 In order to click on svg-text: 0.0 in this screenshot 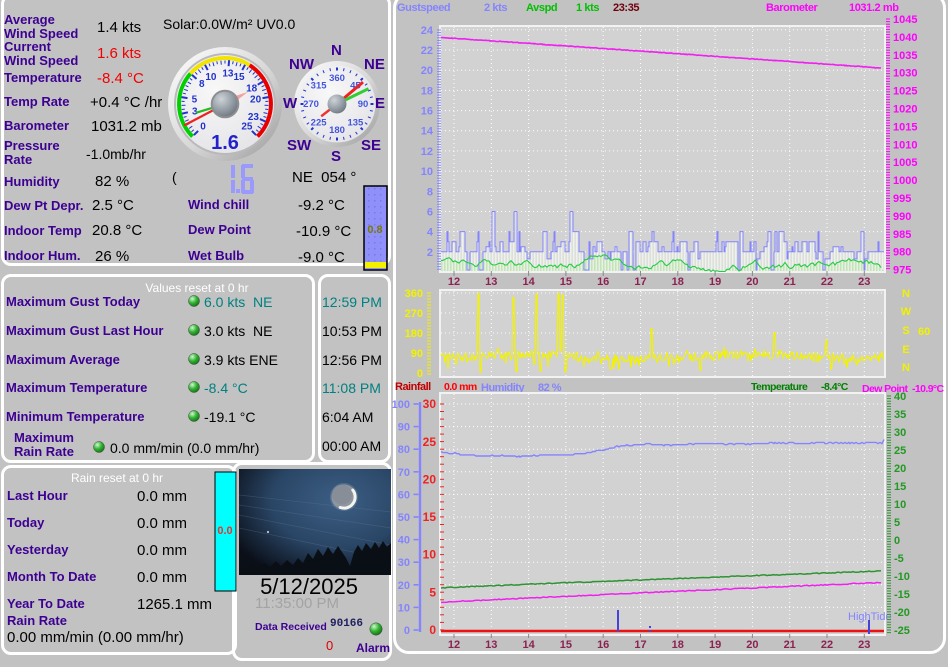, I will do `click(224, 531)`.